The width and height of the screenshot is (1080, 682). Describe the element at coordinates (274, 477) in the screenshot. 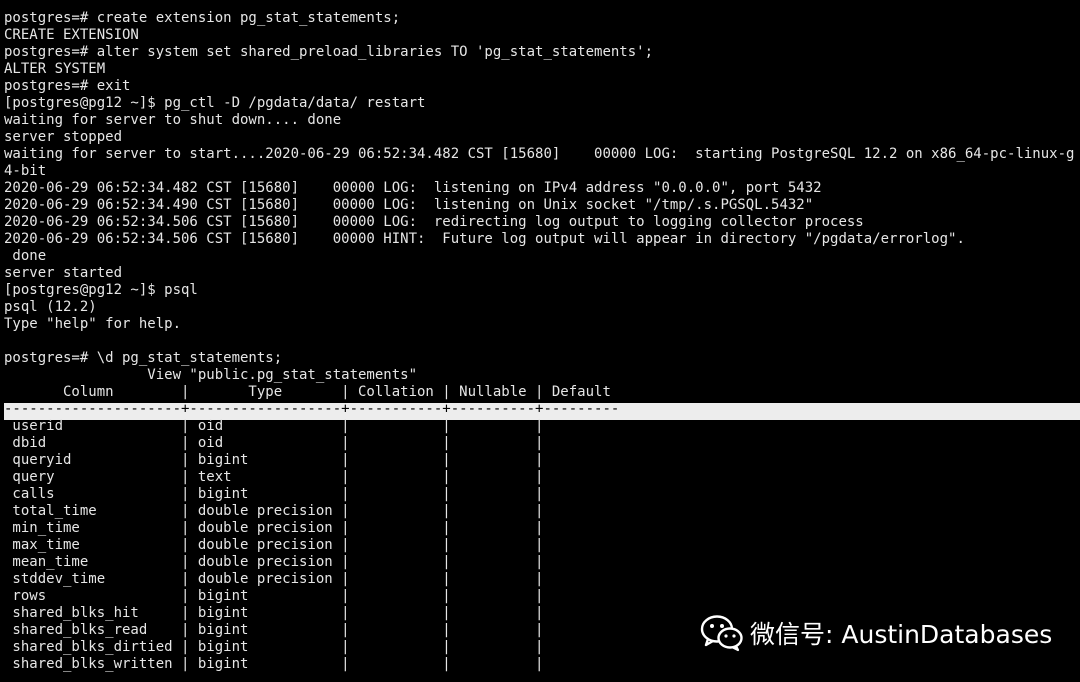

I see `terminal-line: query | text | | |` at that location.